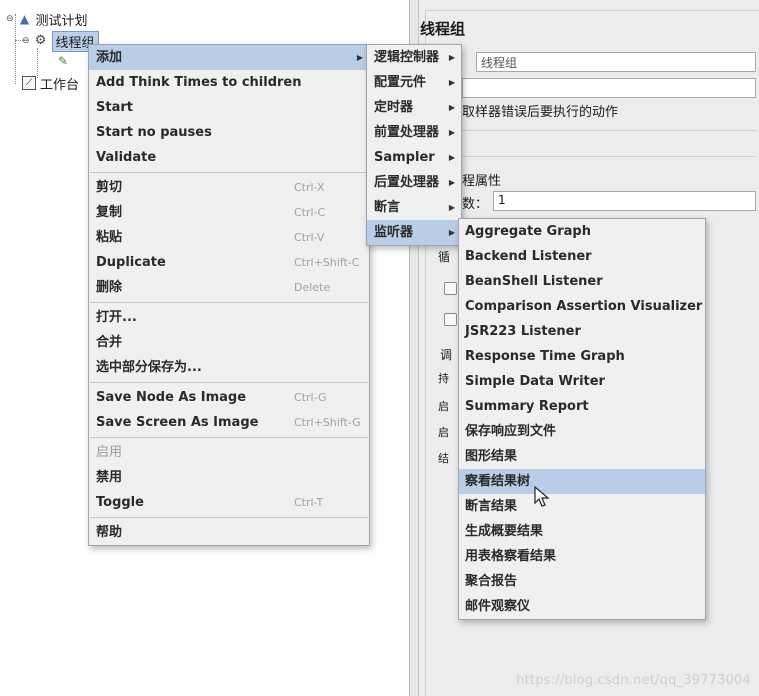 Image resolution: width=759 pixels, height=696 pixels. I want to click on menu-item-label: Summary Report, so click(527, 406).